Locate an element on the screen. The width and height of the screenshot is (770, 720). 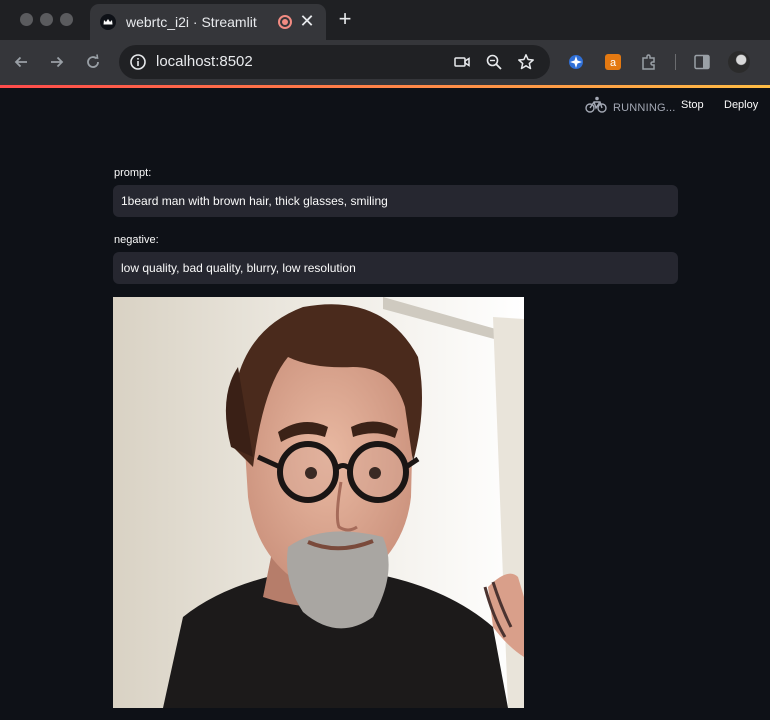
amazon-extension-icon: a is located at coordinates (613, 62).